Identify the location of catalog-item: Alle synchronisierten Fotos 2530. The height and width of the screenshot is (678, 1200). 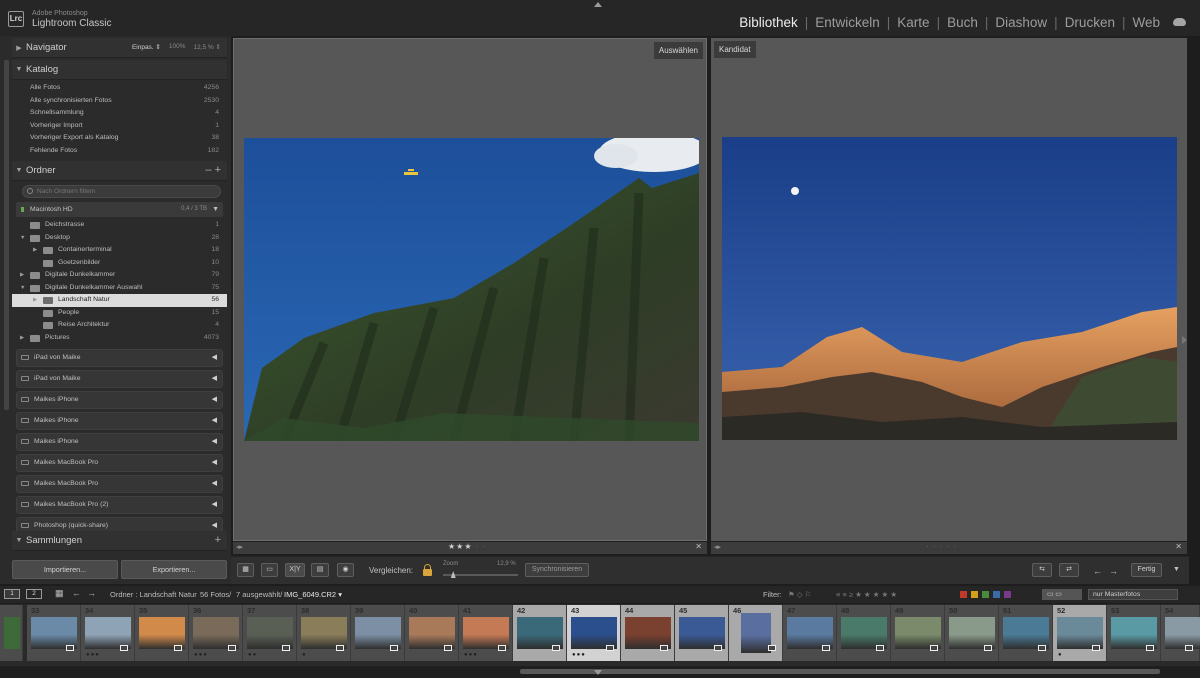
(119, 101).